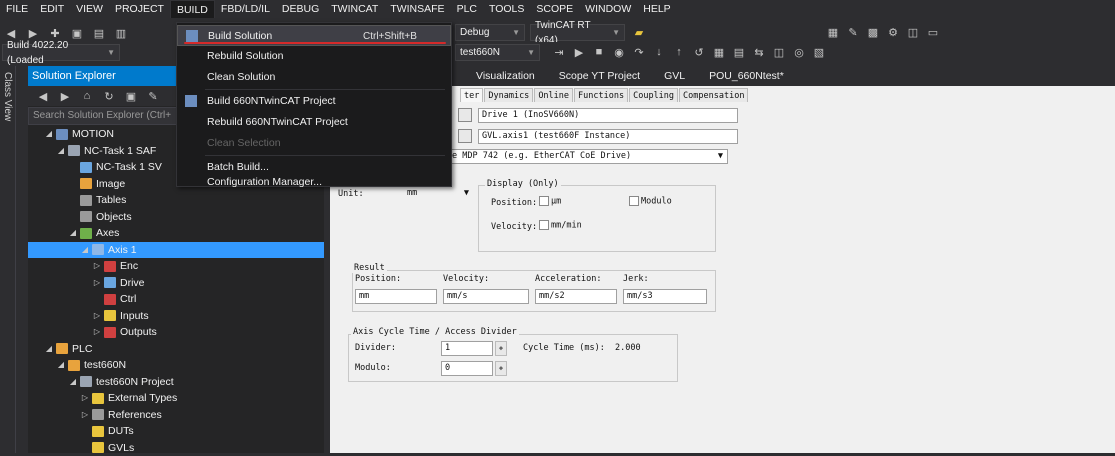 This screenshot has height=456, width=1115. I want to click on tree-item: ▷Inputs, so click(176, 316).